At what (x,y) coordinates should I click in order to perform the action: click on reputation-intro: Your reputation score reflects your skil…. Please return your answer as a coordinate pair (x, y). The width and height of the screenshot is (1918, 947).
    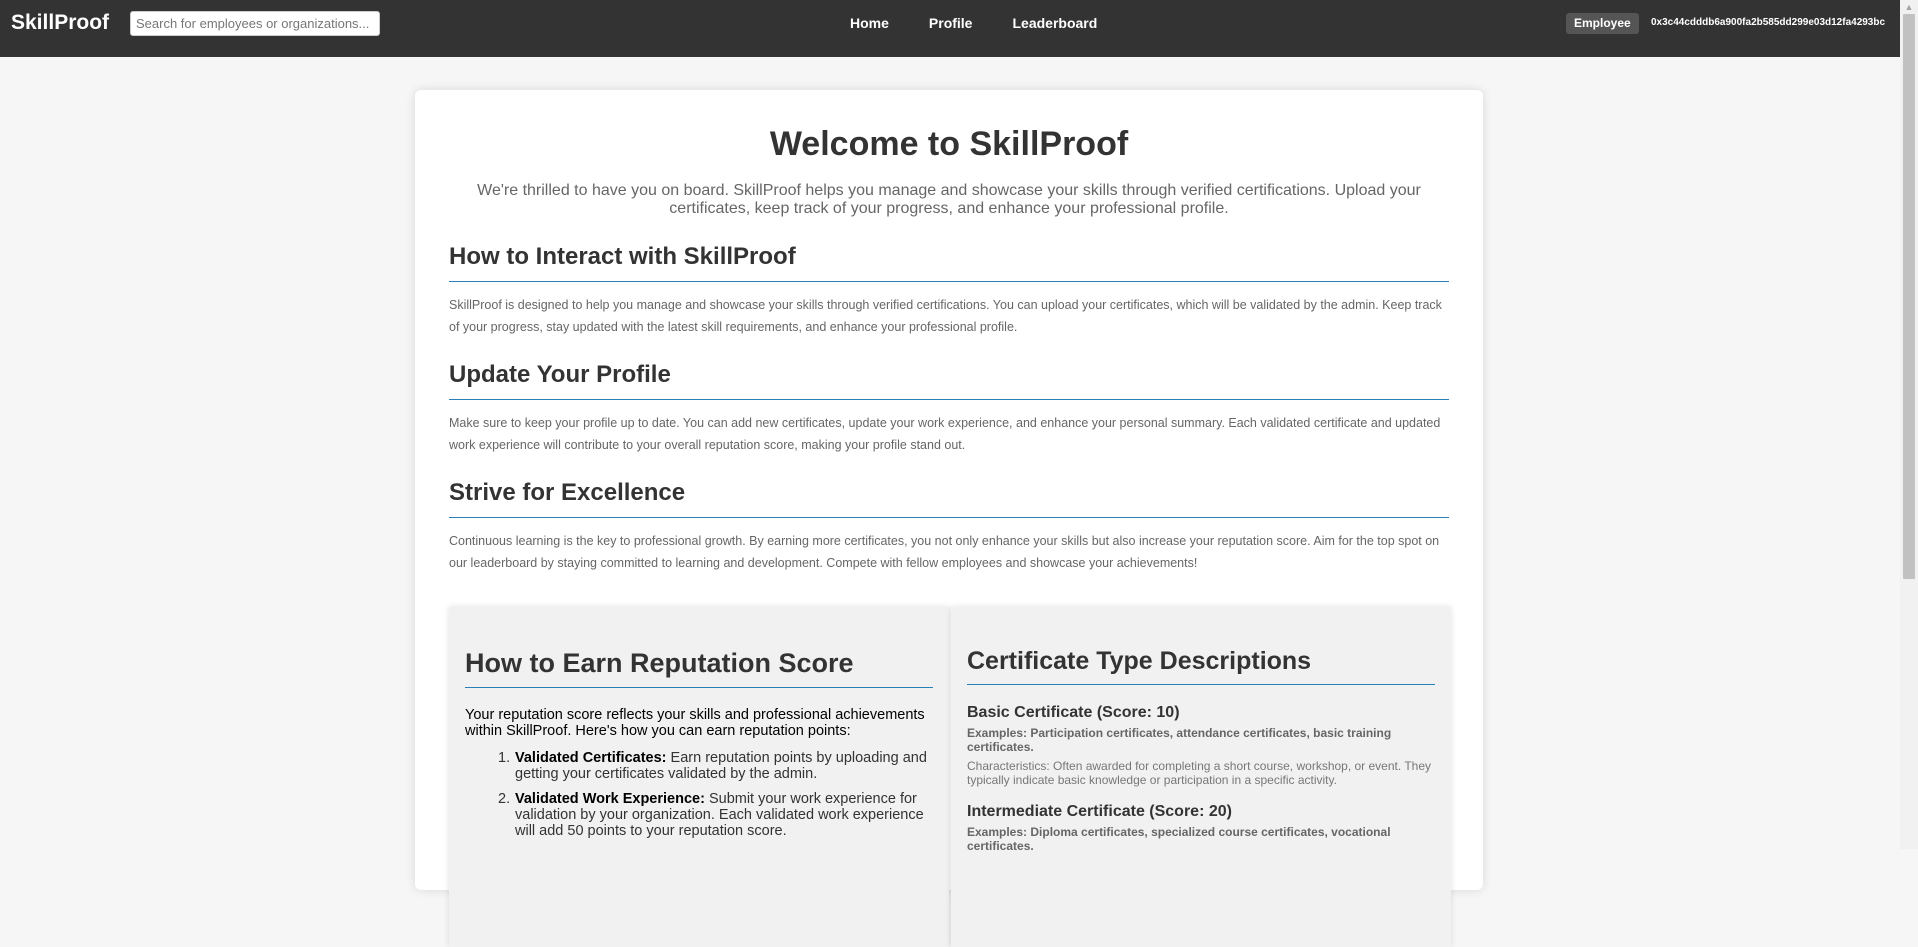
    Looking at the image, I should click on (695, 723).